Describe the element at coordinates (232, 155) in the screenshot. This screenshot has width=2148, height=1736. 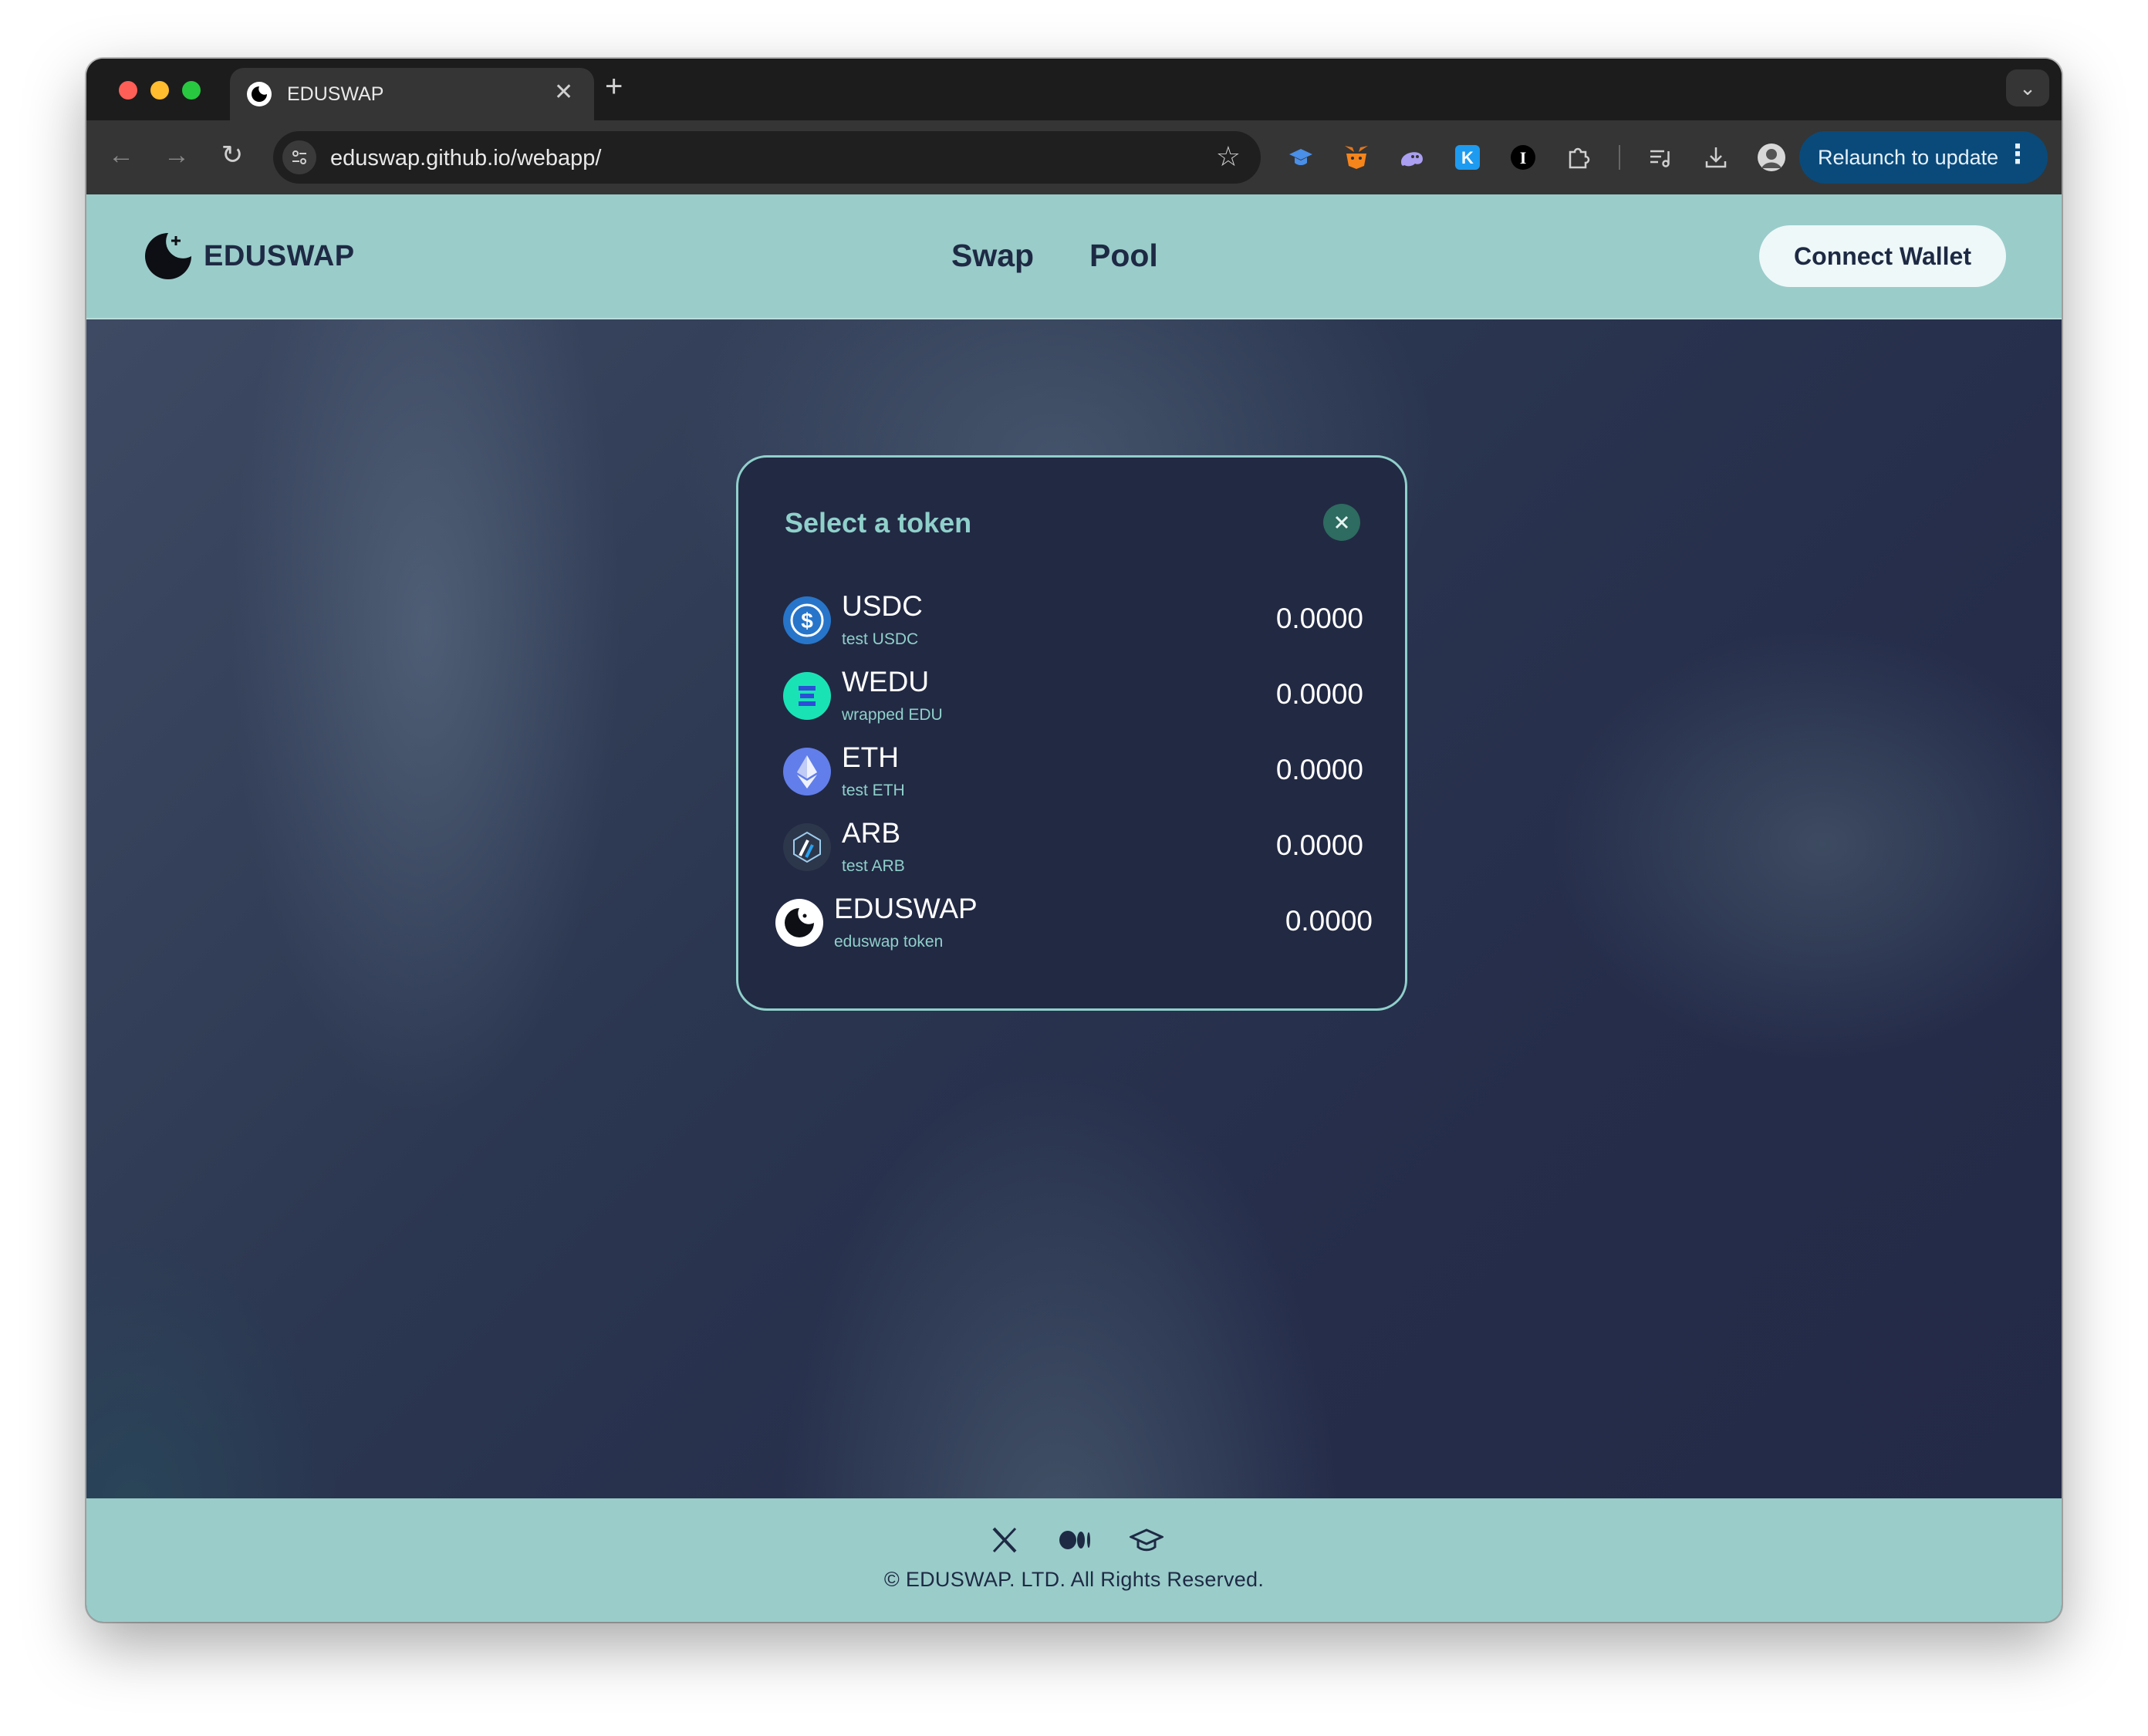
I see `reload-icon: ↻` at that location.